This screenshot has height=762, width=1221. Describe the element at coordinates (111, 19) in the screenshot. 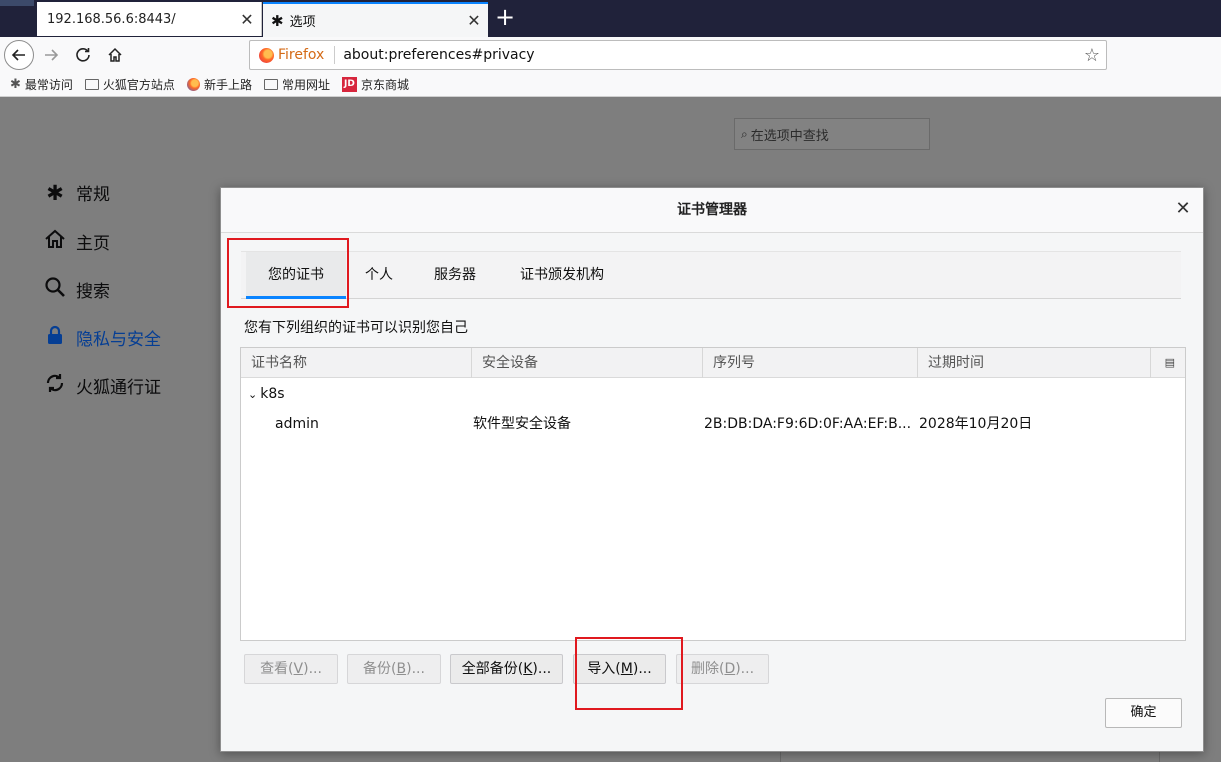

I see `tab-label: 192.168.56.6:8443/` at that location.